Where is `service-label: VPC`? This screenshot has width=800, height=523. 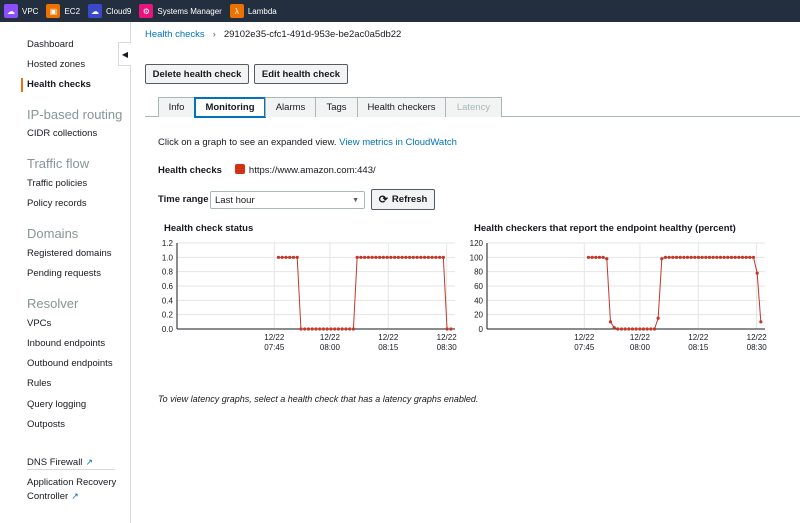
service-label: VPC is located at coordinates (30, 11).